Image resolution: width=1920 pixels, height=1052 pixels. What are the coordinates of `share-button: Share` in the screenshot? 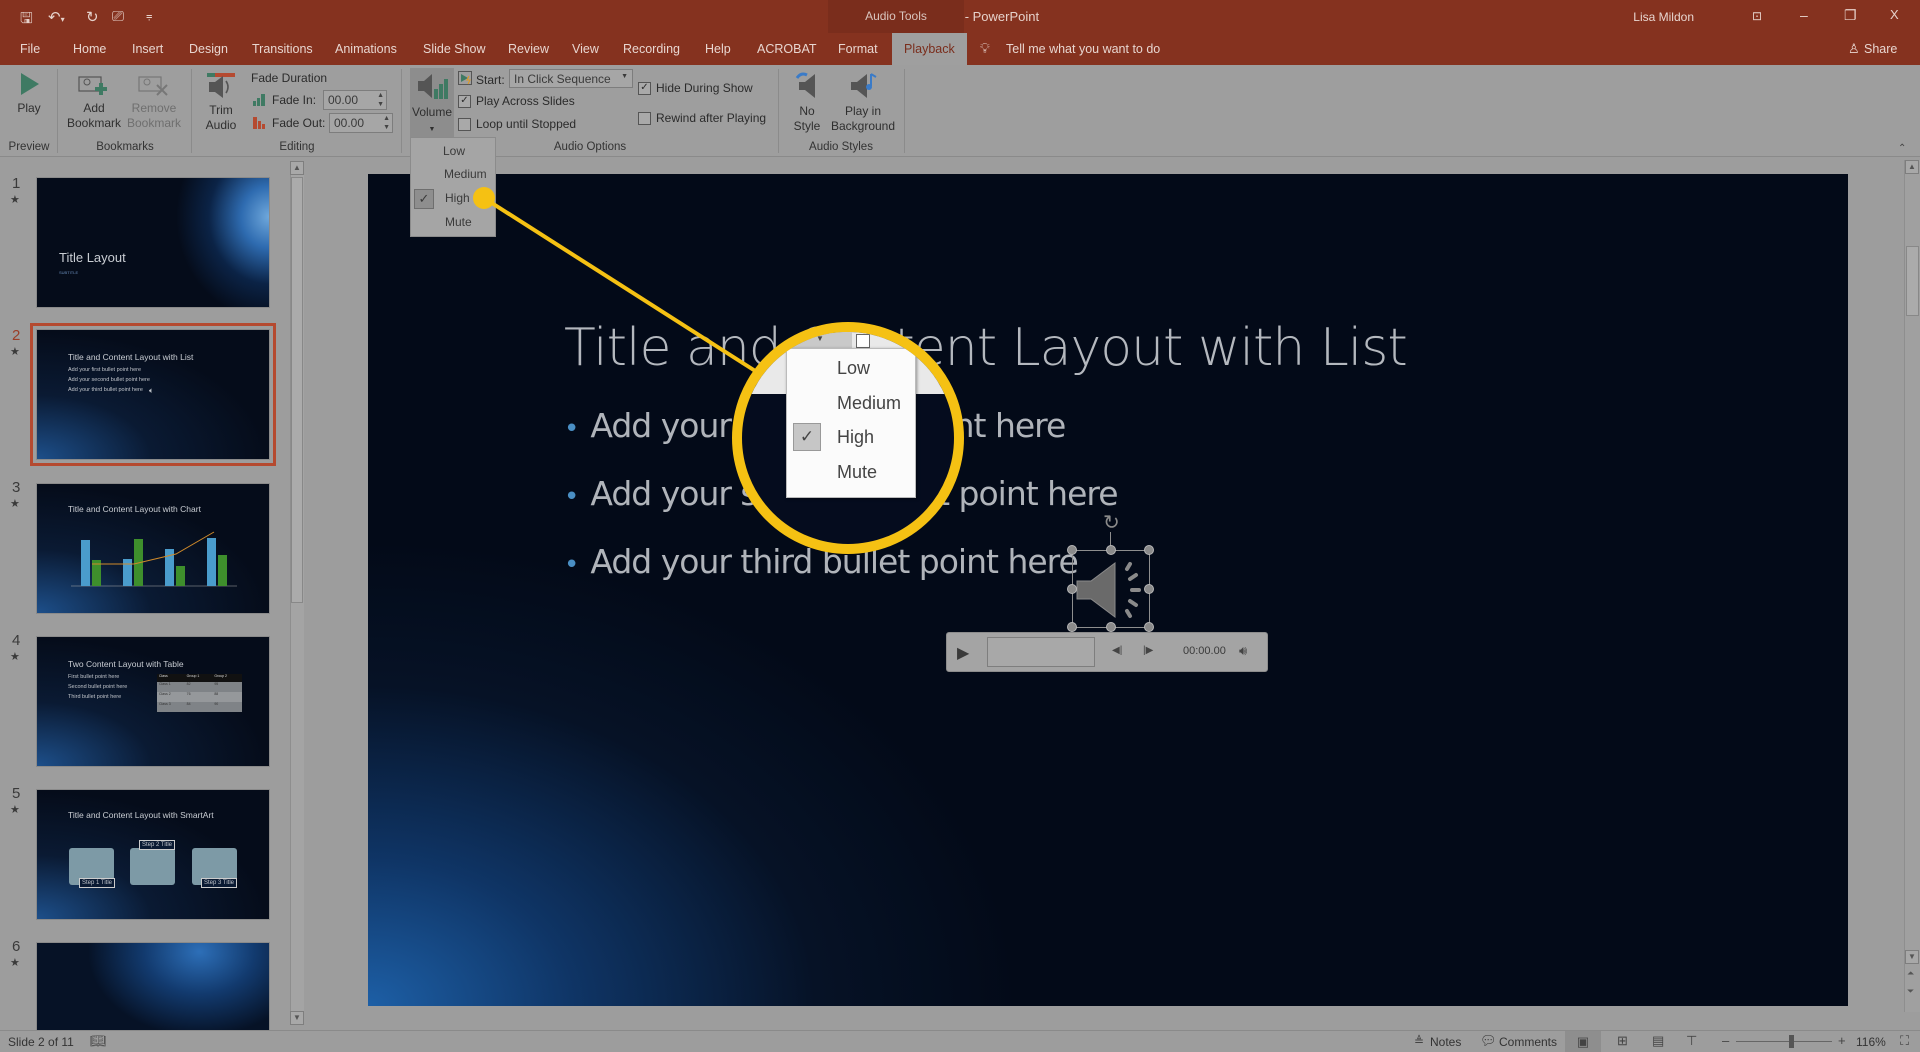 It's located at (1880, 49).